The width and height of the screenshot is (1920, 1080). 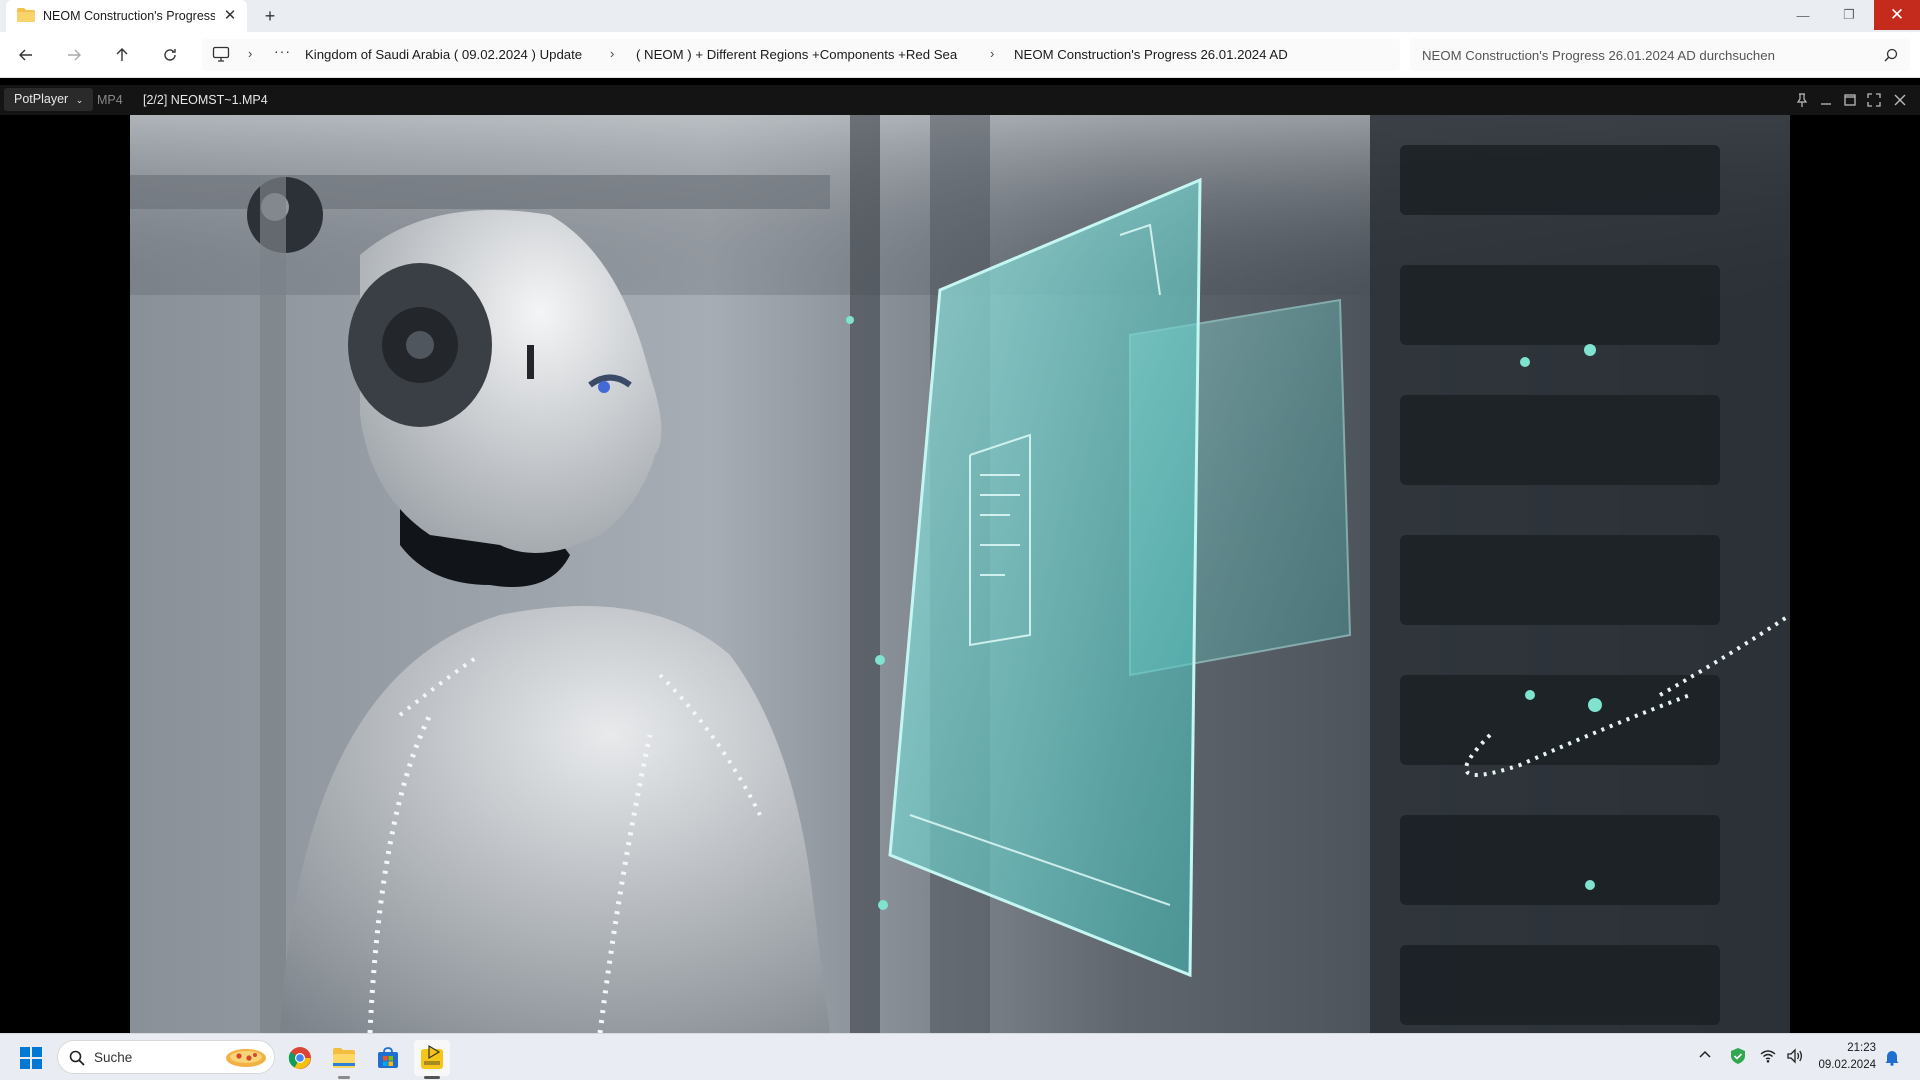 I want to click on potplayer-menu-button: PotPlayer ⌄, so click(x=49, y=99).